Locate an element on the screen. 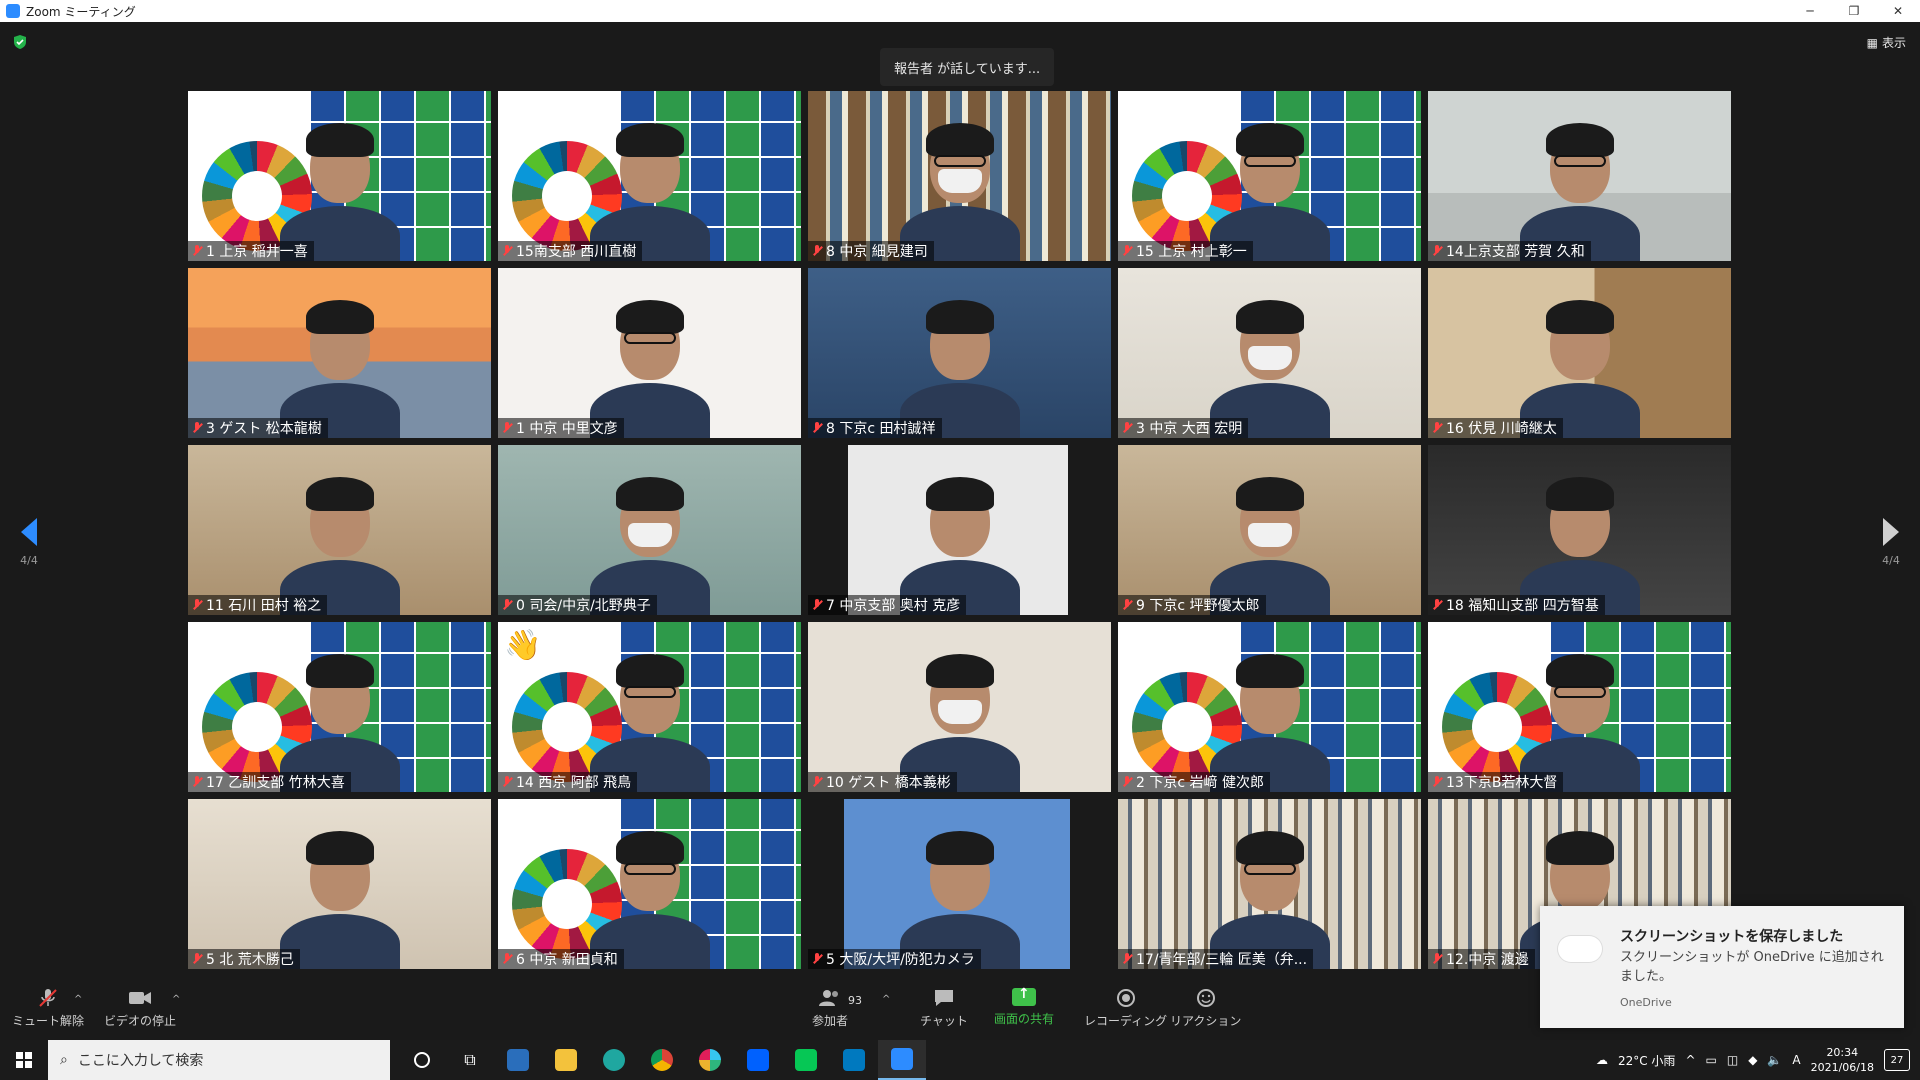  arrow-left-icon is located at coordinates (29, 532).